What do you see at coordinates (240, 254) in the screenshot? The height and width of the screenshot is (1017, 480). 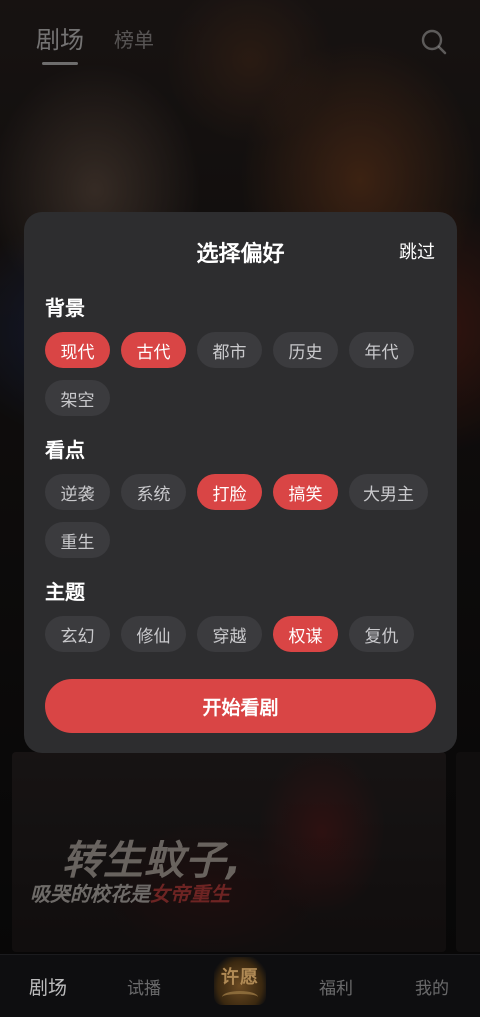 I see `modal-title: 选择偏好` at bounding box center [240, 254].